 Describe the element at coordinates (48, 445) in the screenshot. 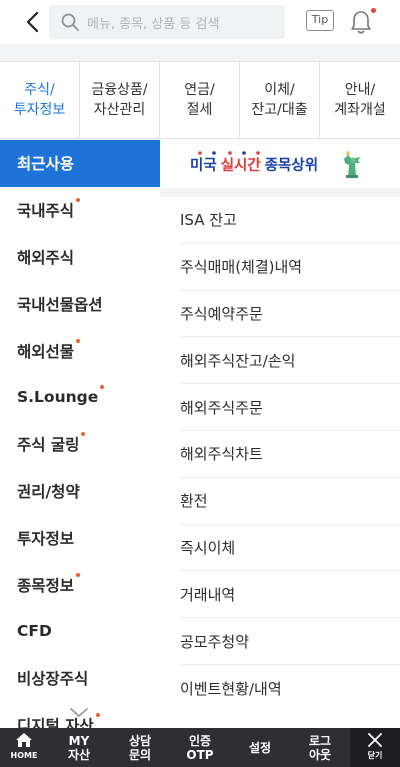

I see `sidebar-item-label: 주식 굴링` at that location.